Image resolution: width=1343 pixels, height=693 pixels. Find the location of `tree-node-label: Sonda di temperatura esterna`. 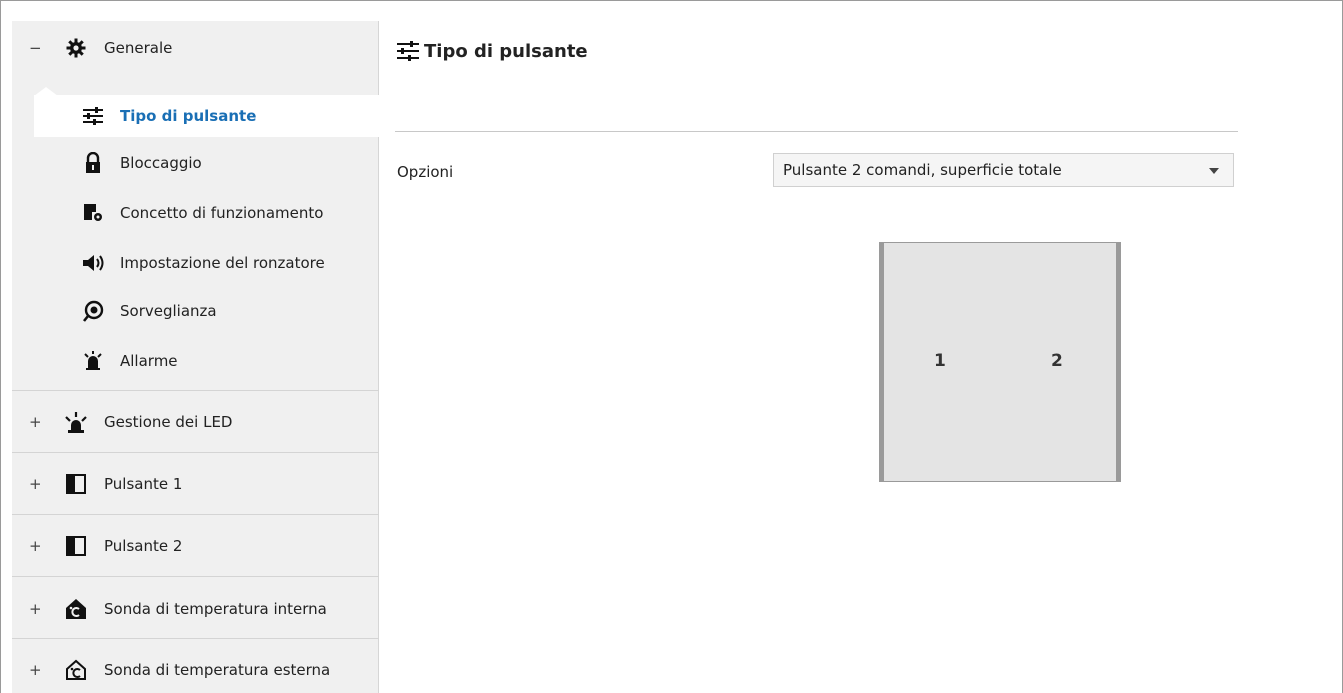

tree-node-label: Sonda di temperatura esterna is located at coordinates (217, 670).